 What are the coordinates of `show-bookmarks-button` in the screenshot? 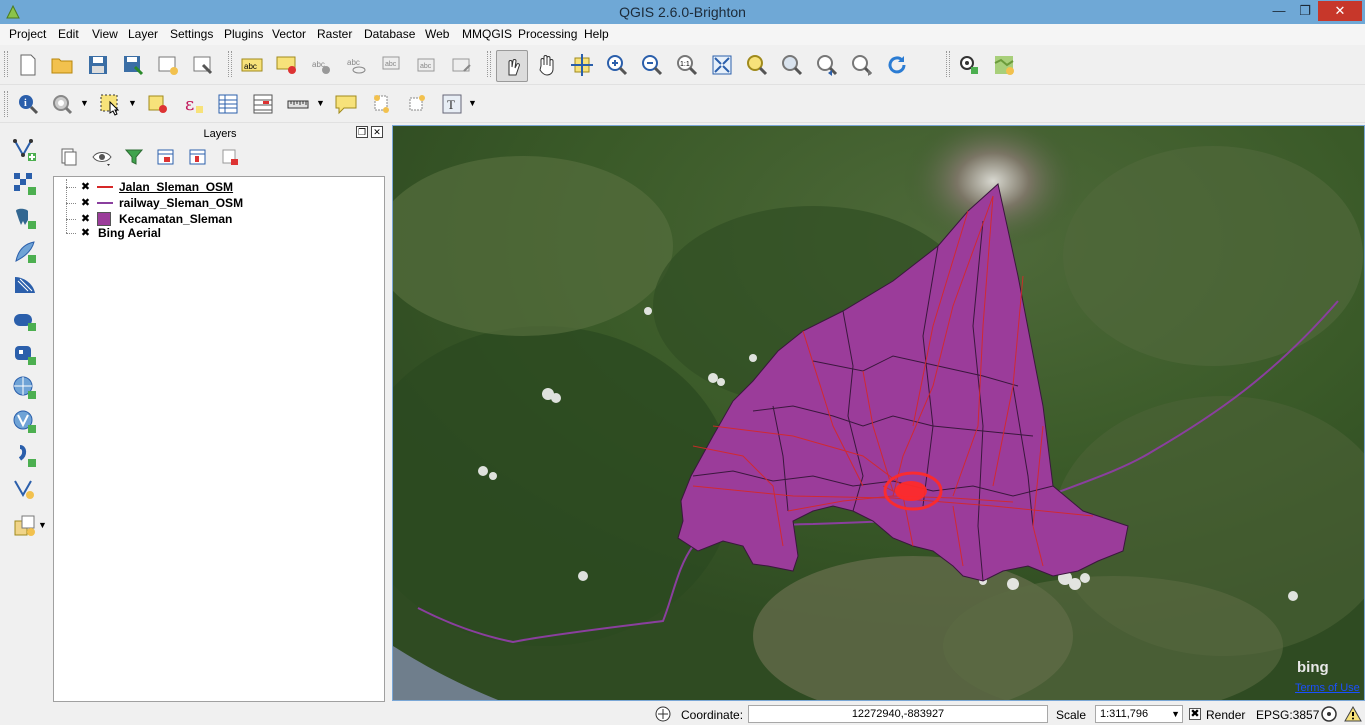 It's located at (416, 104).